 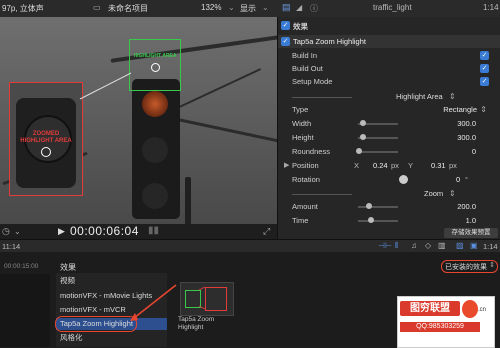 What do you see at coordinates (403, 179) in the screenshot?
I see `rotation-dial` at bounding box center [403, 179].